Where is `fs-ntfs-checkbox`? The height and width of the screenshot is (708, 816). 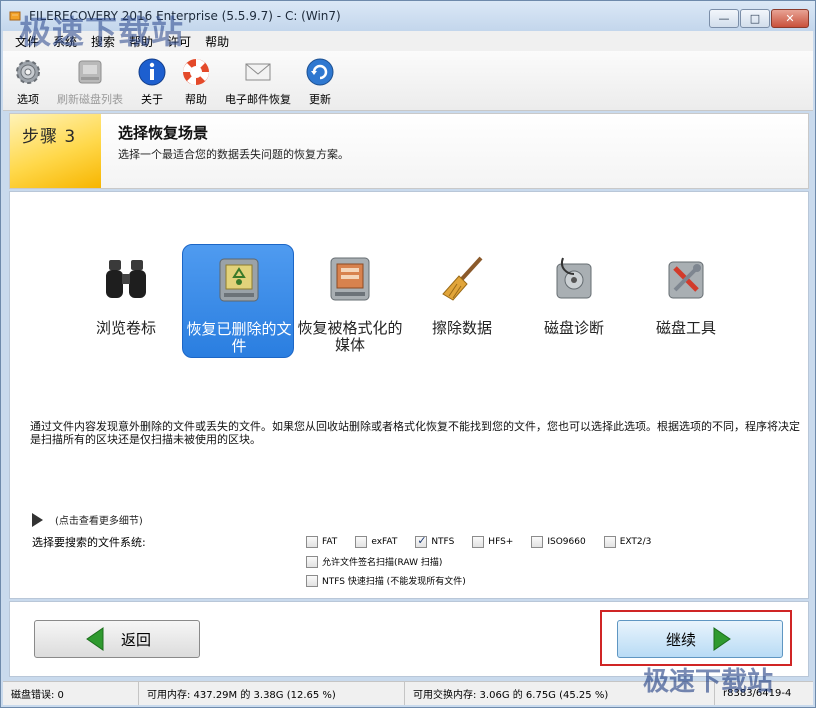
fs-ntfs-checkbox is located at coordinates (421, 541).